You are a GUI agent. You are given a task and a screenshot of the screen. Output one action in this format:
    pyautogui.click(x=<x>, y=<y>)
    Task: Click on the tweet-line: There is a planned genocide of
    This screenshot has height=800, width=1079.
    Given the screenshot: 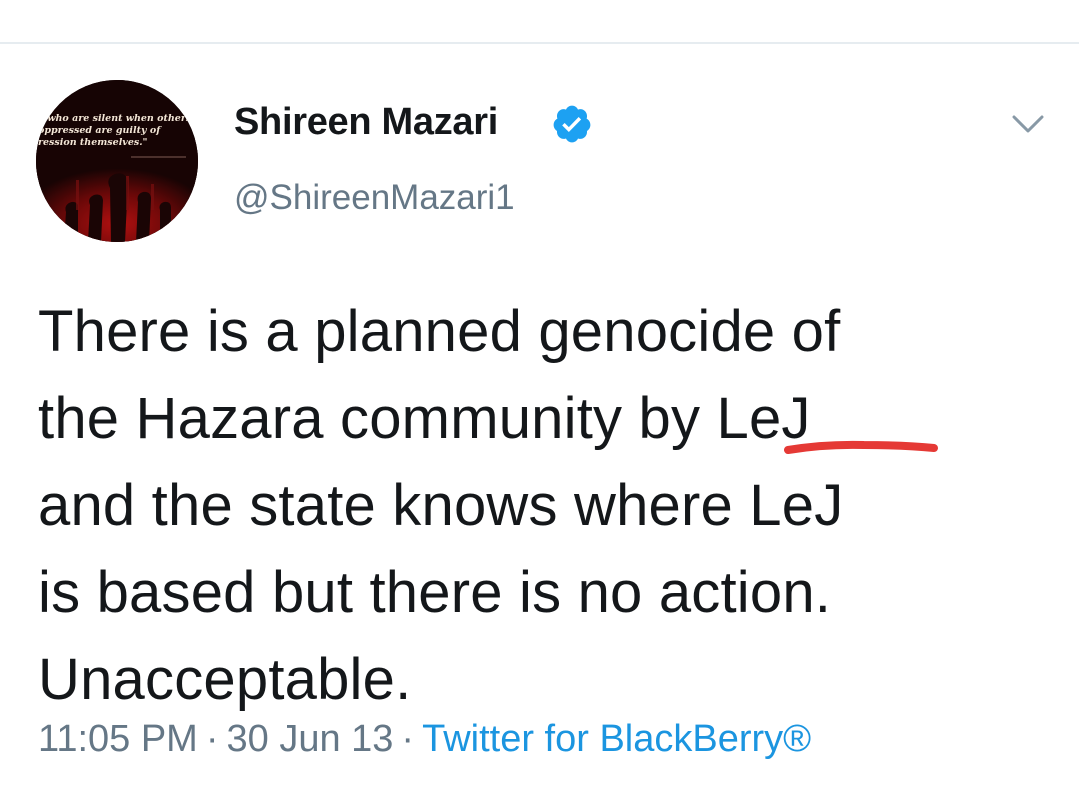 What is the action you would take?
    pyautogui.click(x=439, y=331)
    